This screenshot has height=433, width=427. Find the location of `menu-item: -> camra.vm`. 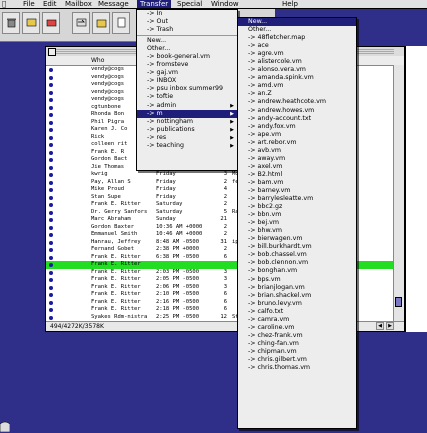

menu-item: -> camra.vm is located at coordinates (297, 320).